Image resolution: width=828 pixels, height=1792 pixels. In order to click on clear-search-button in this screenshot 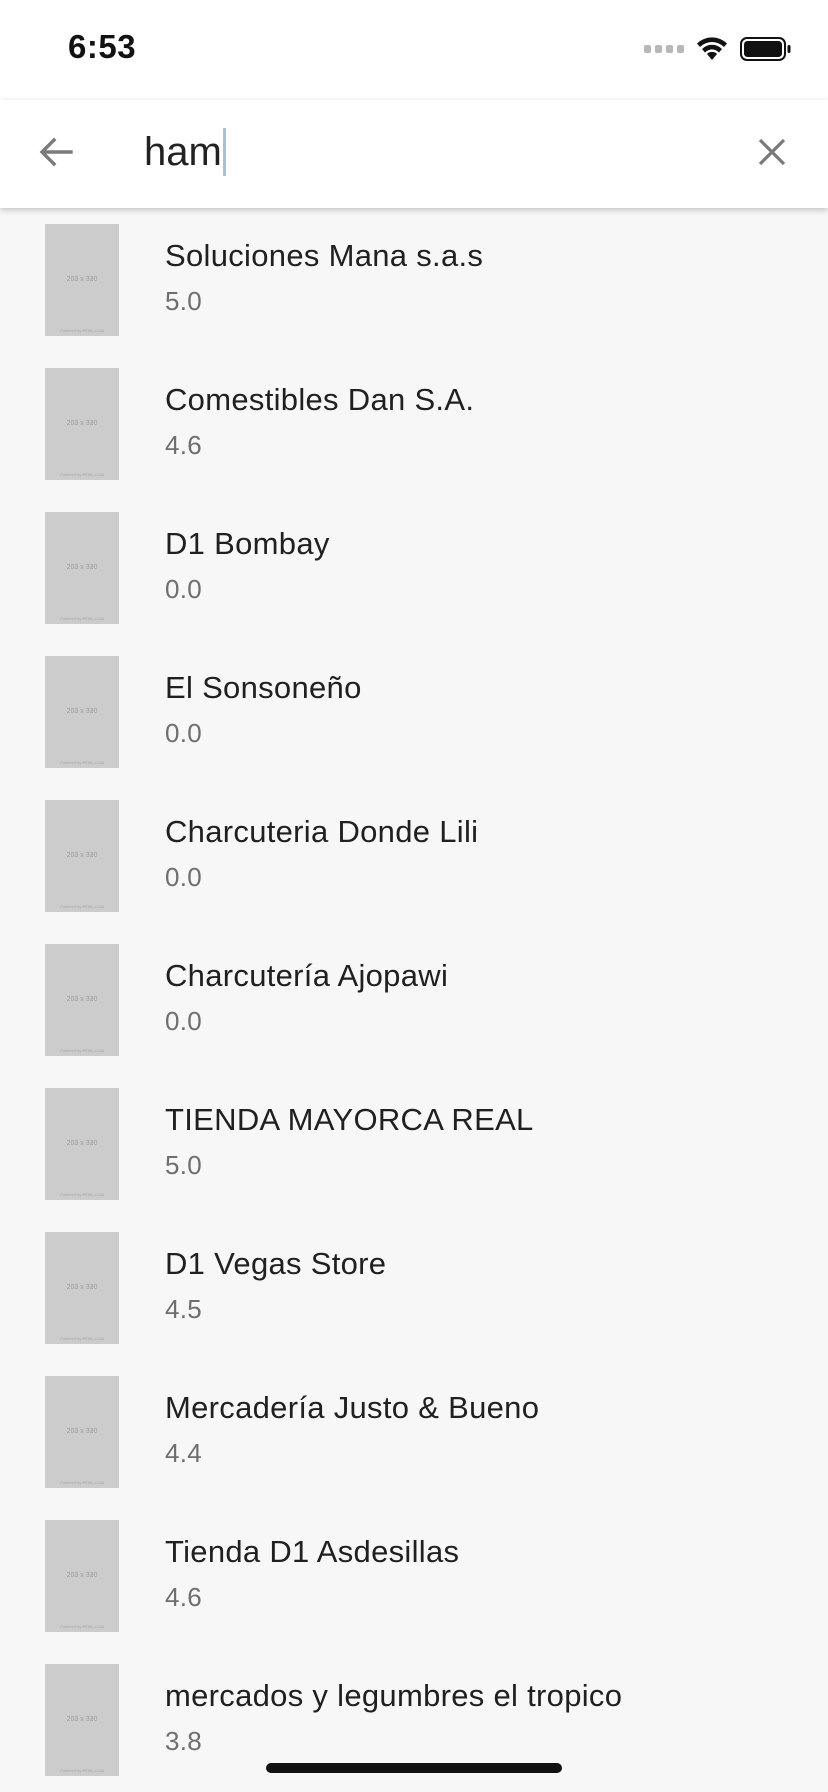, I will do `click(772, 152)`.